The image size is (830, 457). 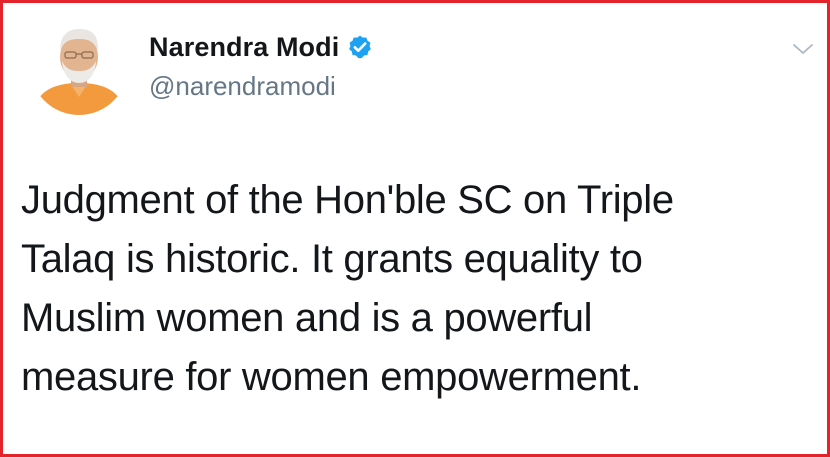 I want to click on tweet-text-line: measure for women empowerment., so click(x=331, y=377).